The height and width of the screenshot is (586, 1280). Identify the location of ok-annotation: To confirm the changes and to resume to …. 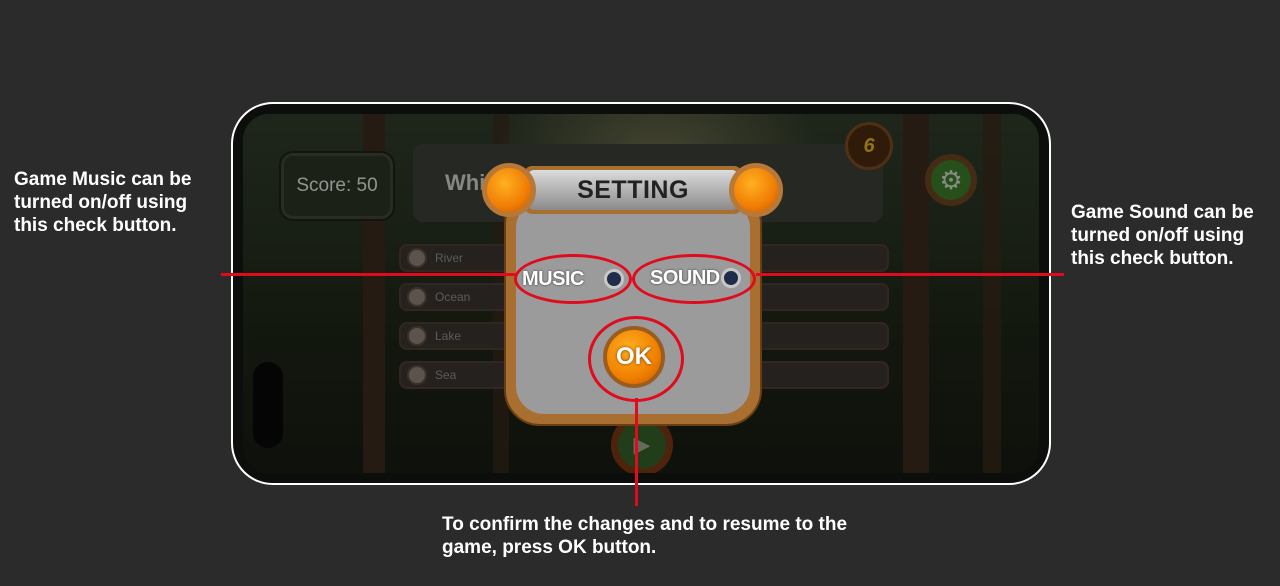
(645, 536).